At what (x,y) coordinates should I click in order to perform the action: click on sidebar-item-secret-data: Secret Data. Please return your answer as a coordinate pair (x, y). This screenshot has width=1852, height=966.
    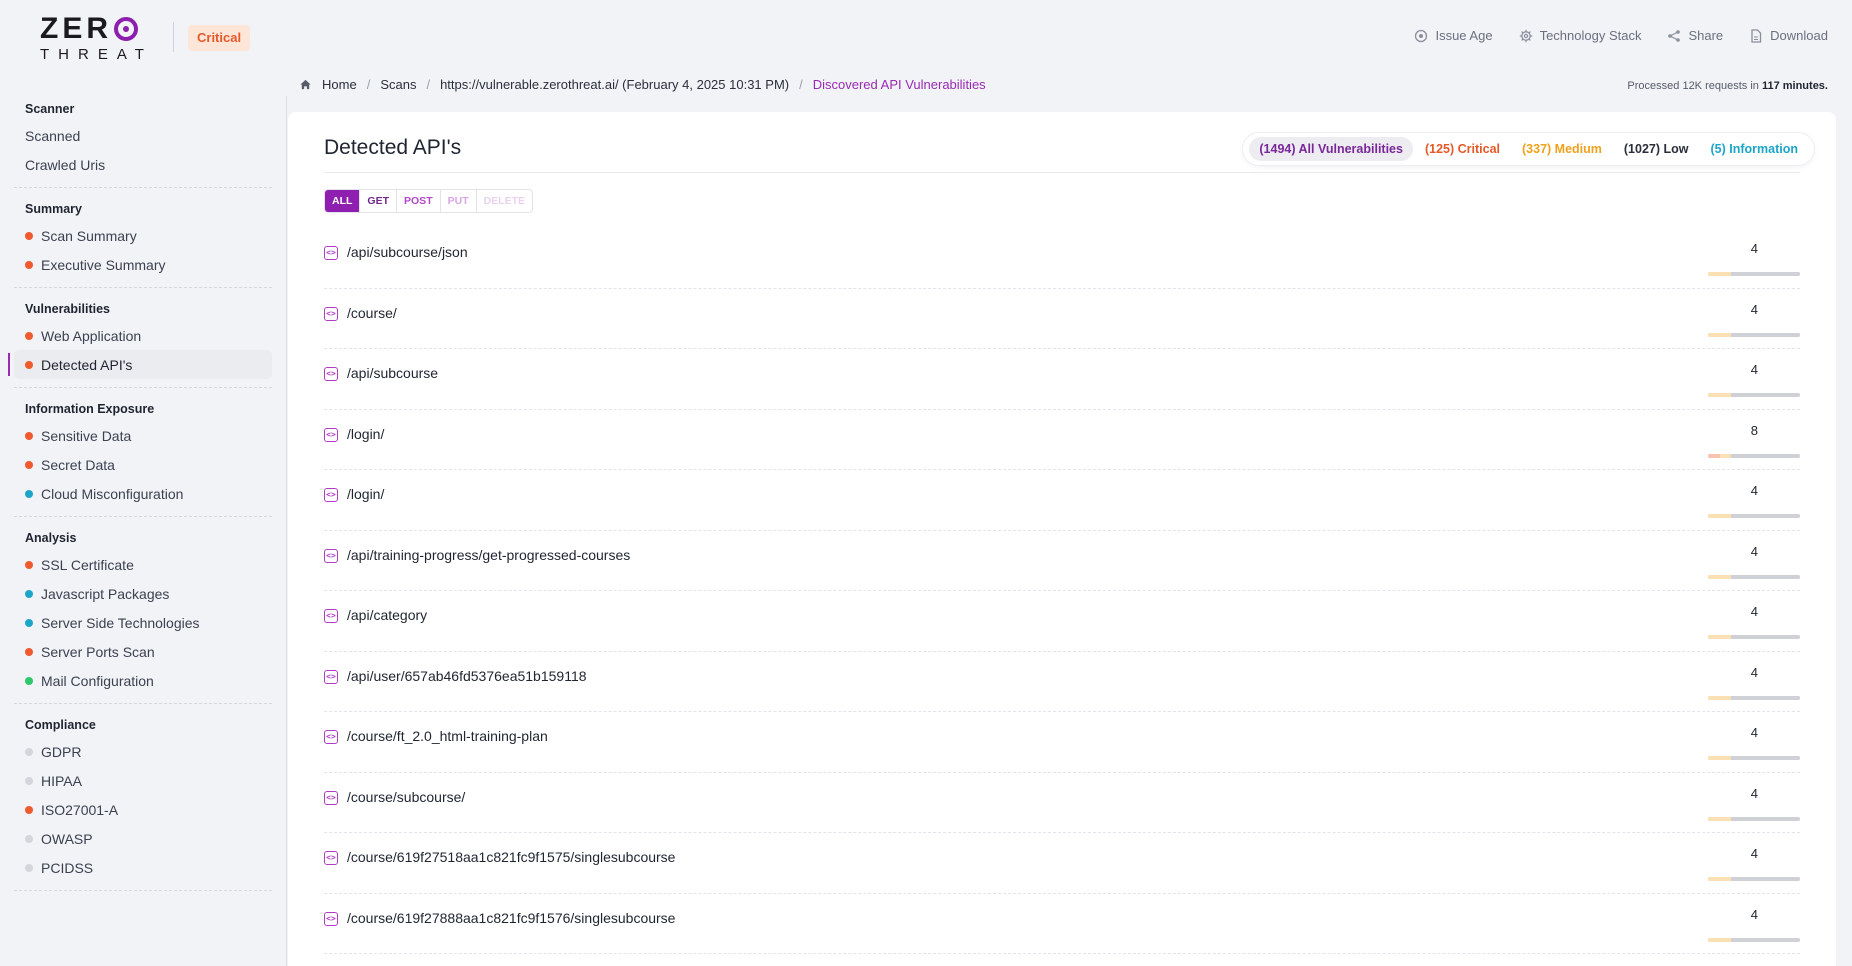
    Looking at the image, I should click on (143, 464).